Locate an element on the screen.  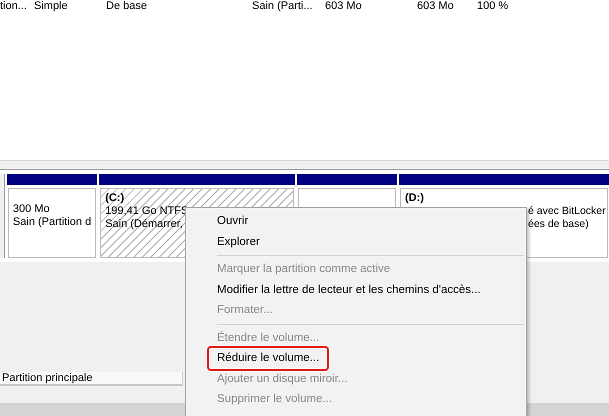
table-cell: Simple is located at coordinates (51, 6).